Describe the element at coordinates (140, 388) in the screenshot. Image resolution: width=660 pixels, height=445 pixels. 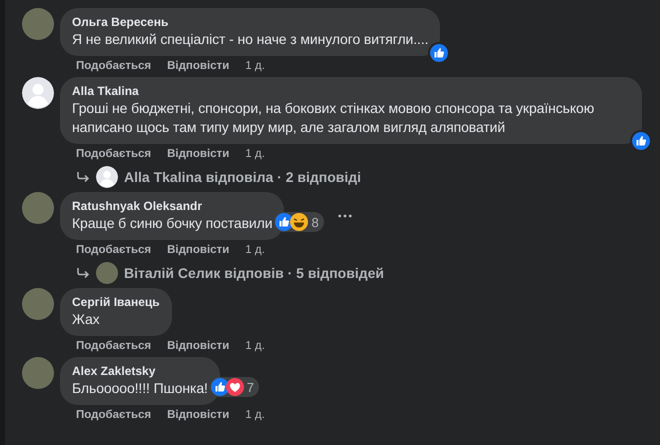
I see `comment-text: Бльоoooo!!!! Пшонка!` at that location.